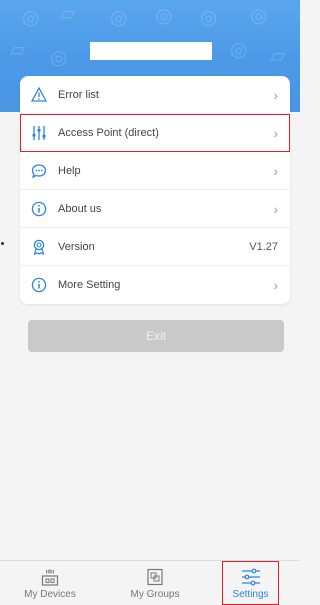 The image size is (320, 605). I want to click on stray-dot, so click(2, 243).